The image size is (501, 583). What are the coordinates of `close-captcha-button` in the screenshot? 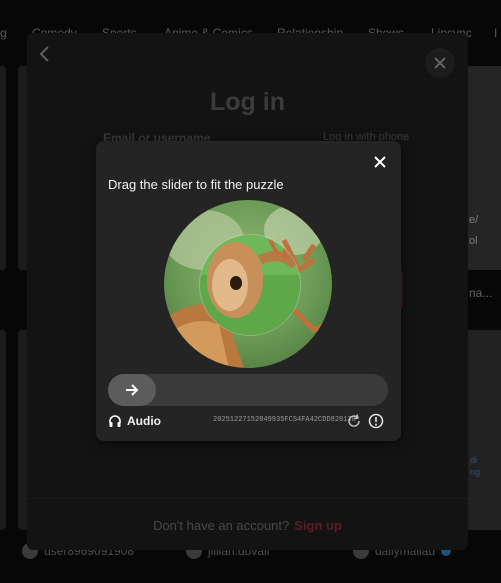 It's located at (380, 162).